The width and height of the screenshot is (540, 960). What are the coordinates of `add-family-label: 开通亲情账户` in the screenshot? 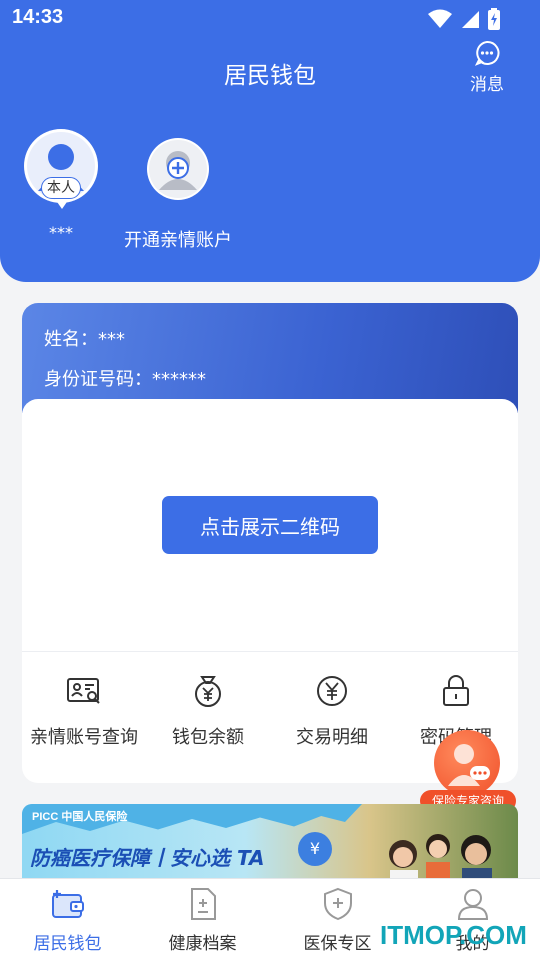 It's located at (178, 240).